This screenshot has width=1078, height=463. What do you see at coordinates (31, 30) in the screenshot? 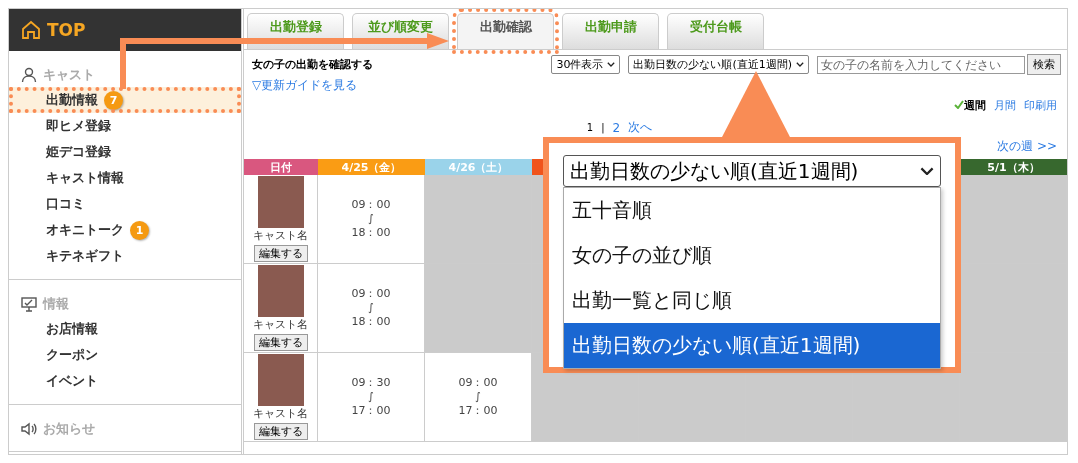
I see `home-icon` at bounding box center [31, 30].